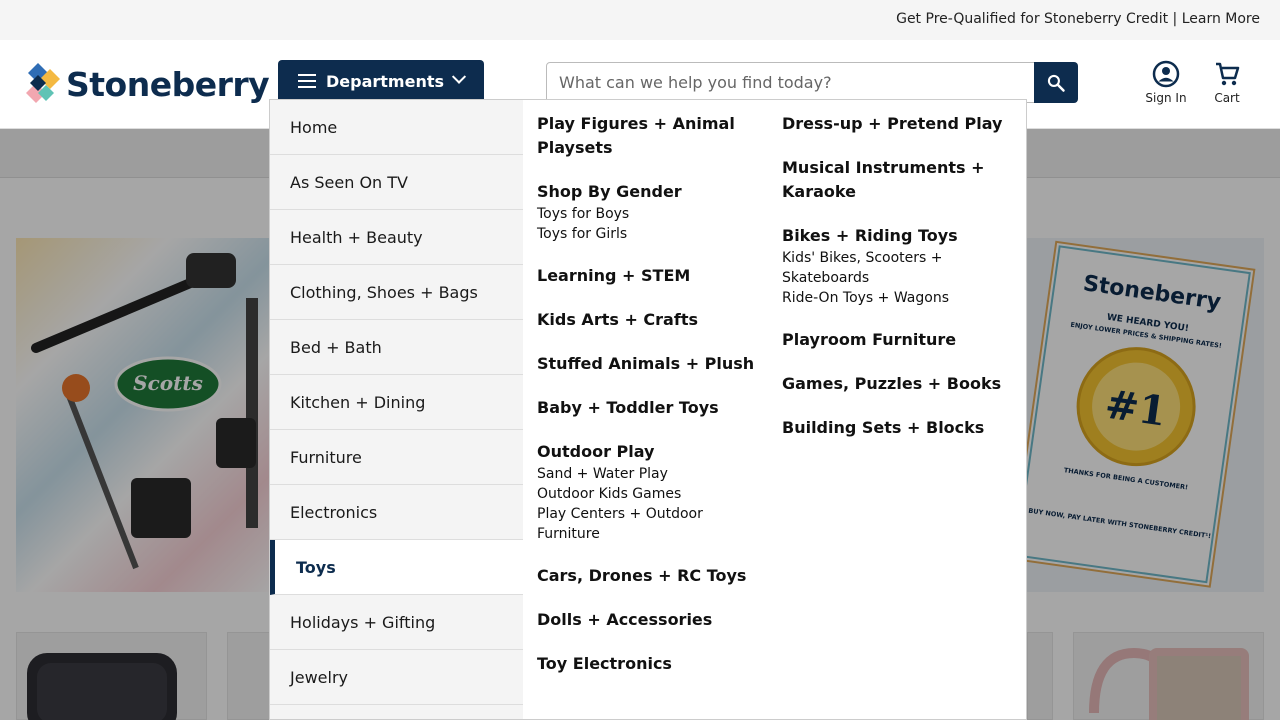 The image size is (1280, 720). I want to click on subcategory-link-outdoor-kids-games: Outdoor Kids Games, so click(649, 494).